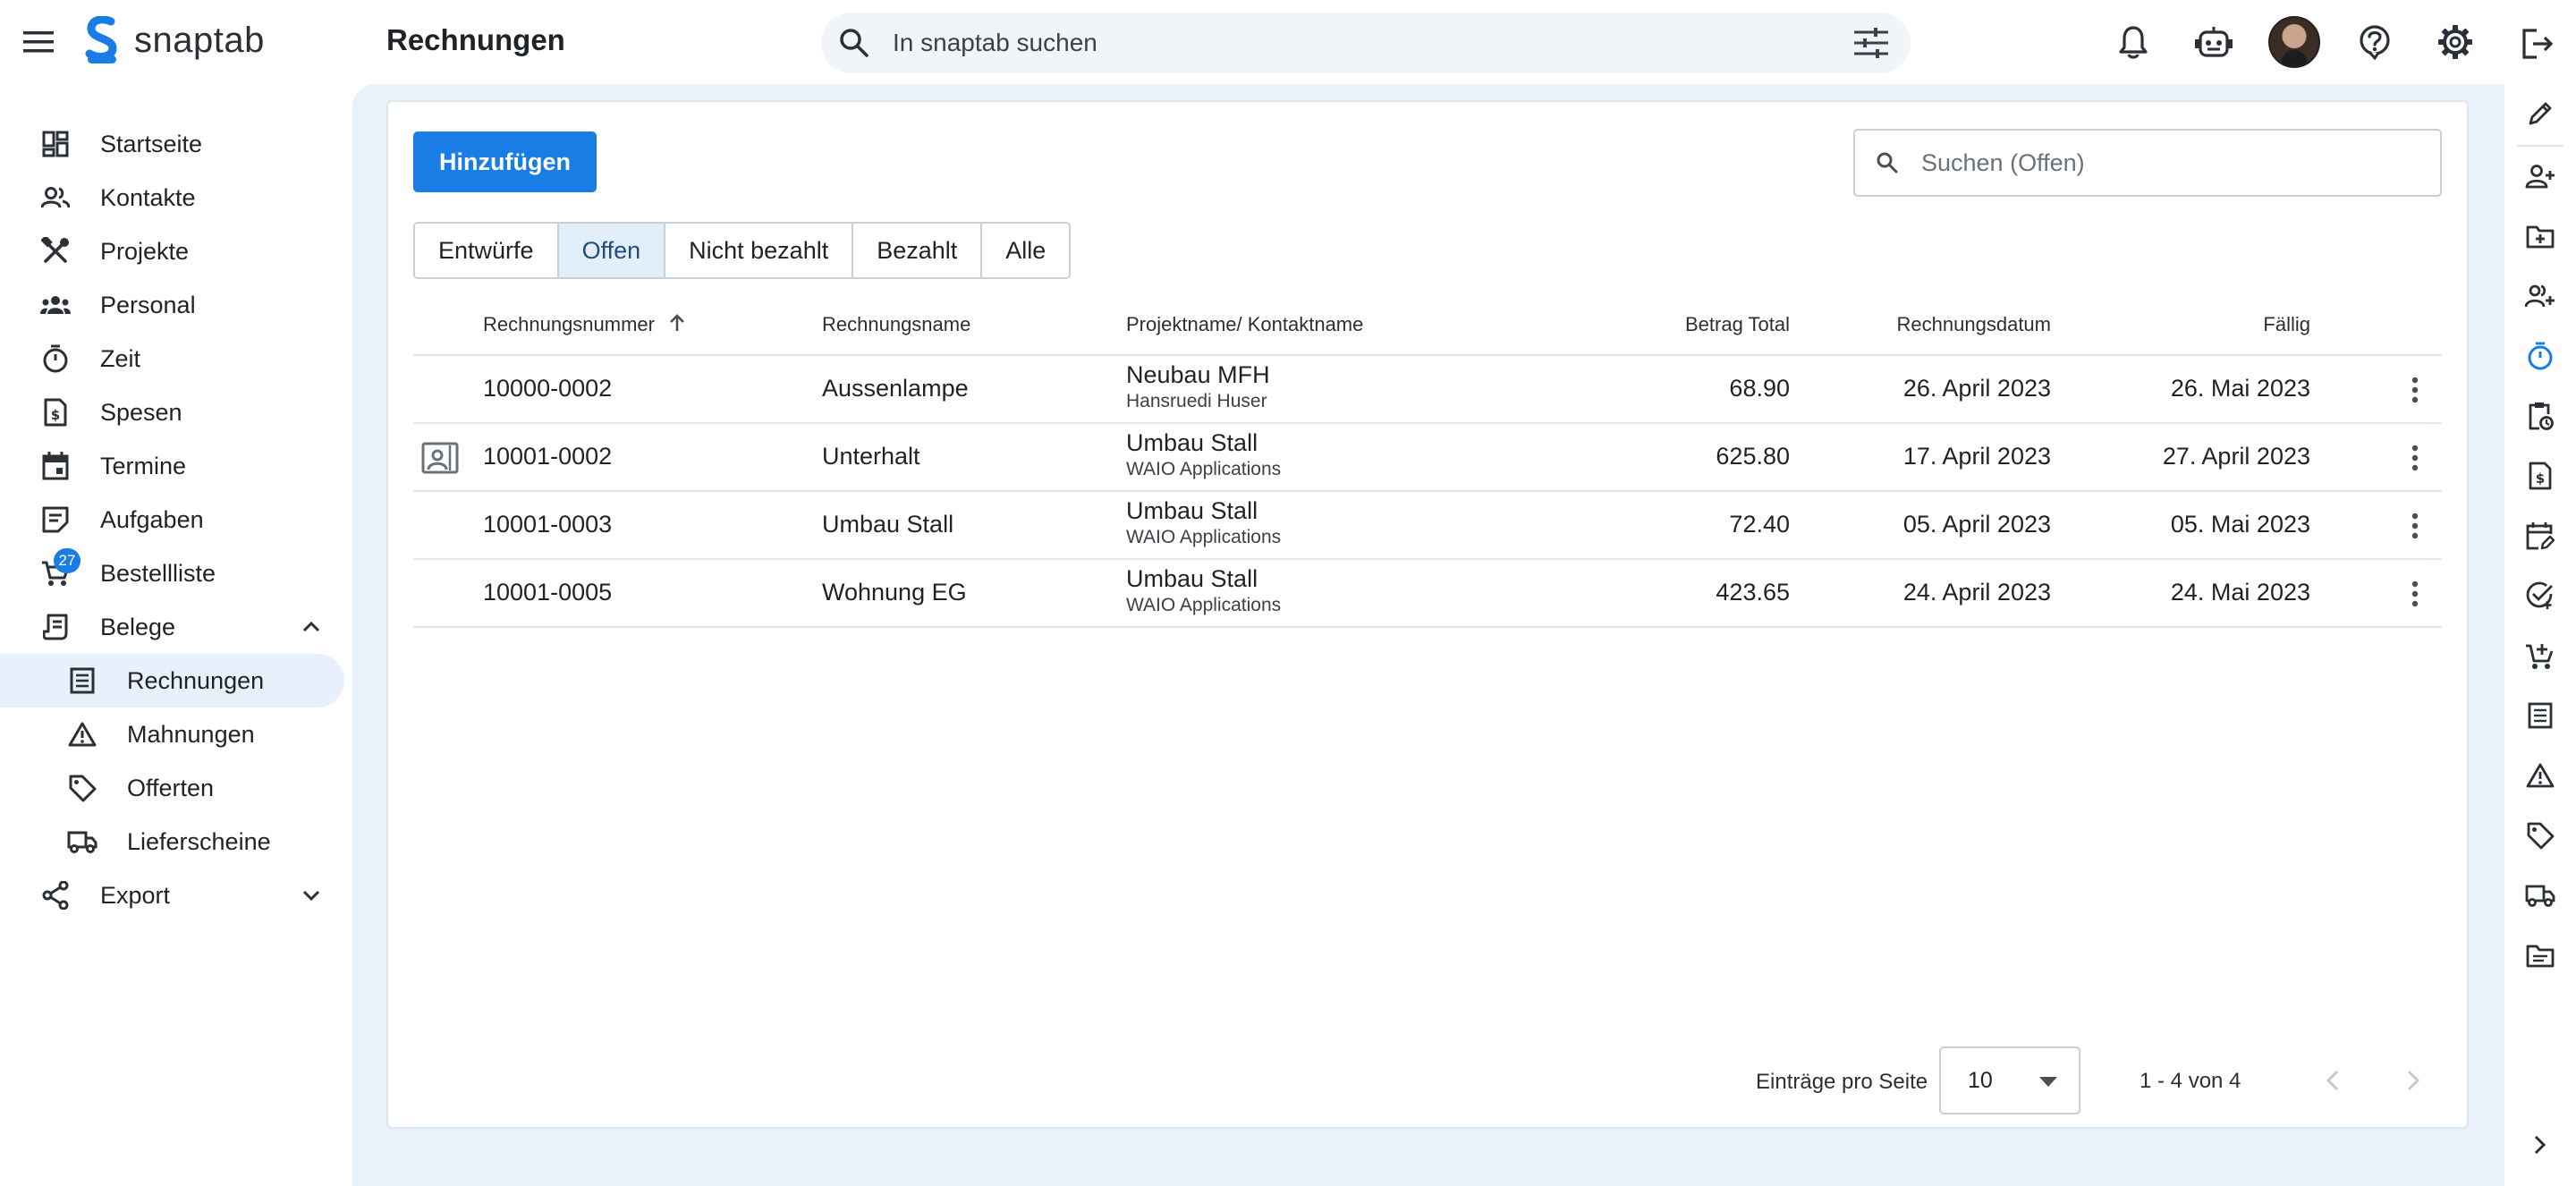 The height and width of the screenshot is (1186, 2576). I want to click on filter-alle: Alle, so click(1026, 250).